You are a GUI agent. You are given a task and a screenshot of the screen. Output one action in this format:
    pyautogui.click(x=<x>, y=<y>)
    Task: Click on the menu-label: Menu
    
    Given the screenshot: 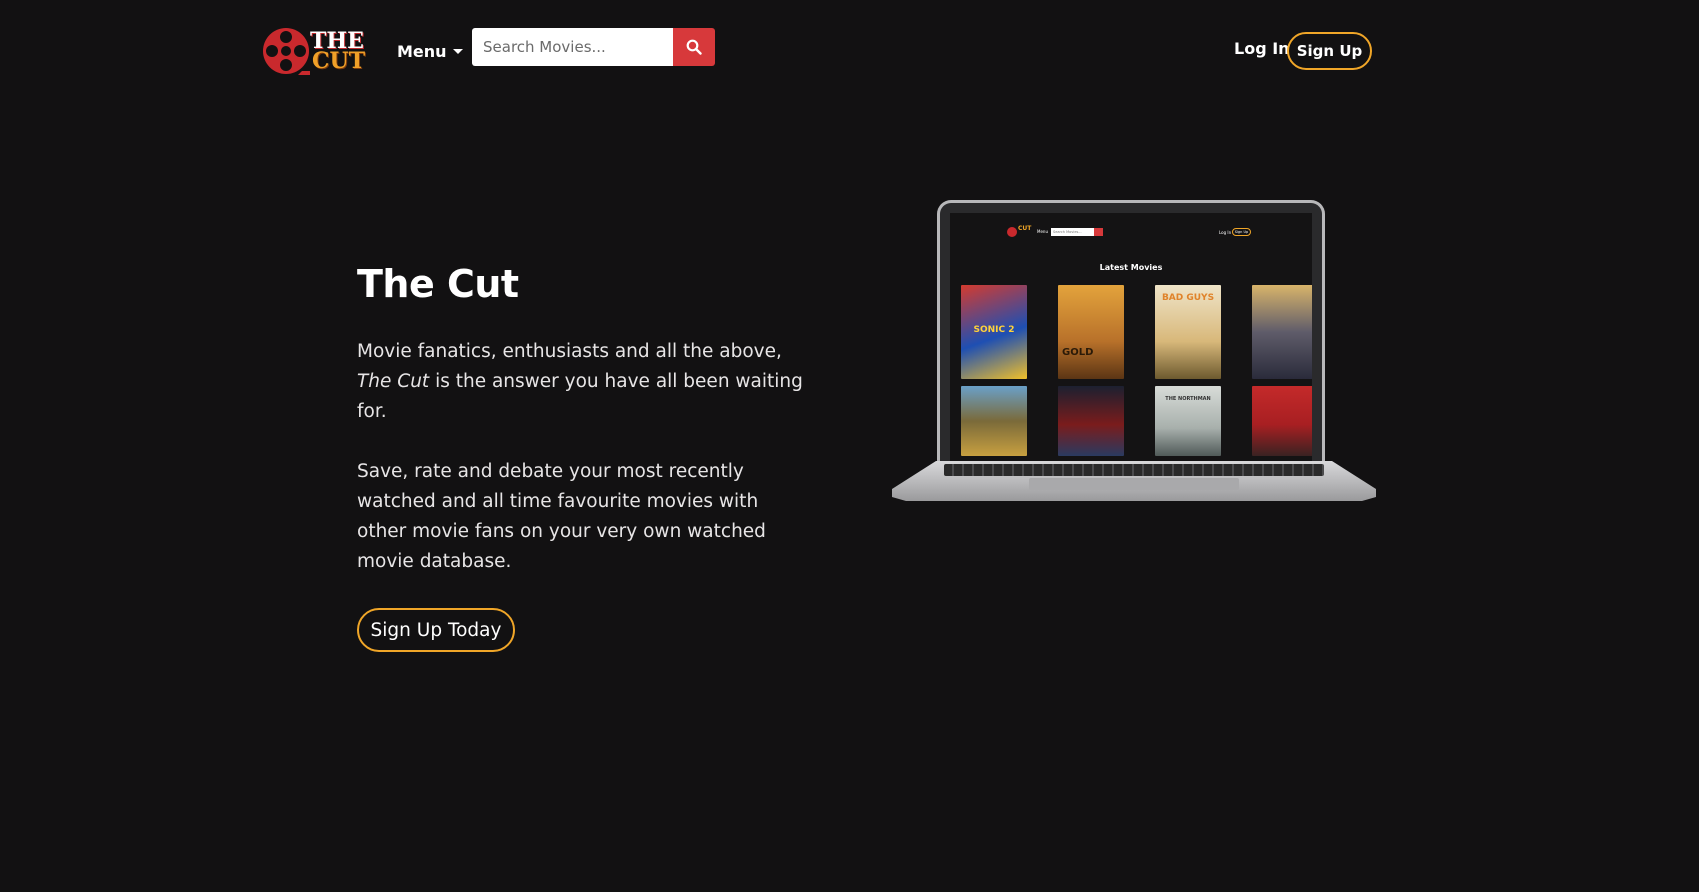 What is the action you would take?
    pyautogui.click(x=422, y=51)
    